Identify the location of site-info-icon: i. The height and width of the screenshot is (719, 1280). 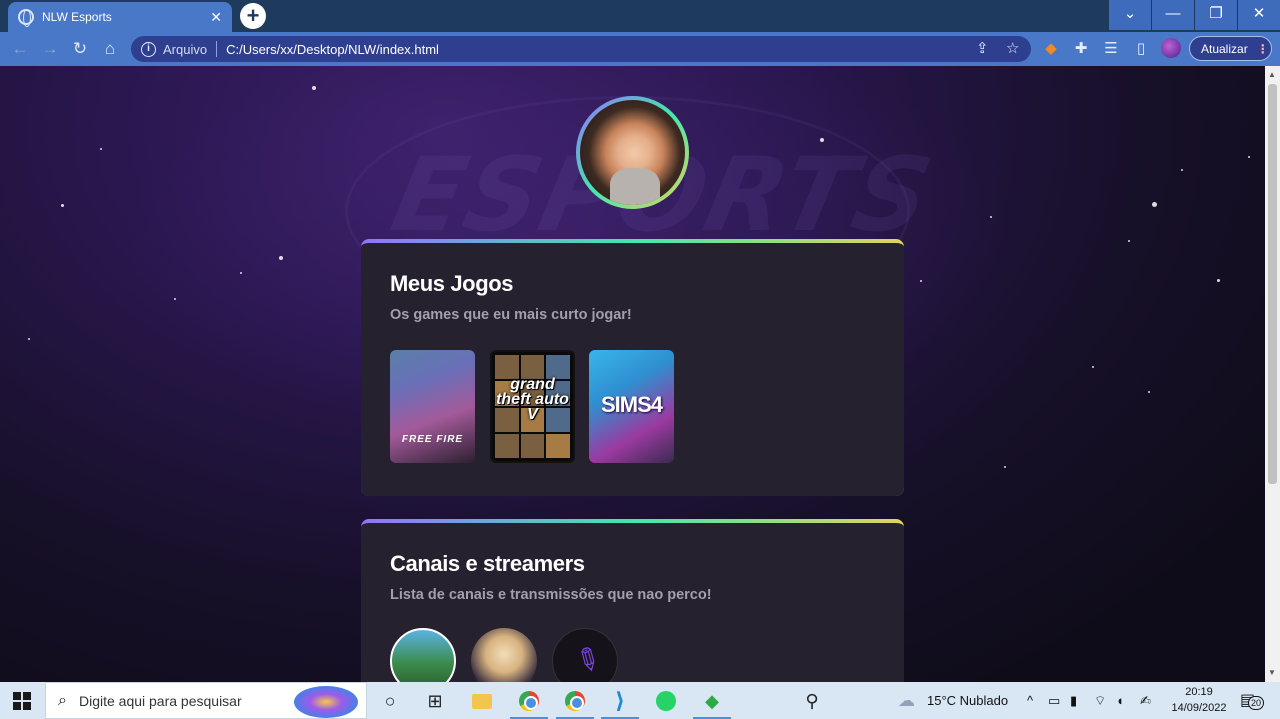
(148, 49).